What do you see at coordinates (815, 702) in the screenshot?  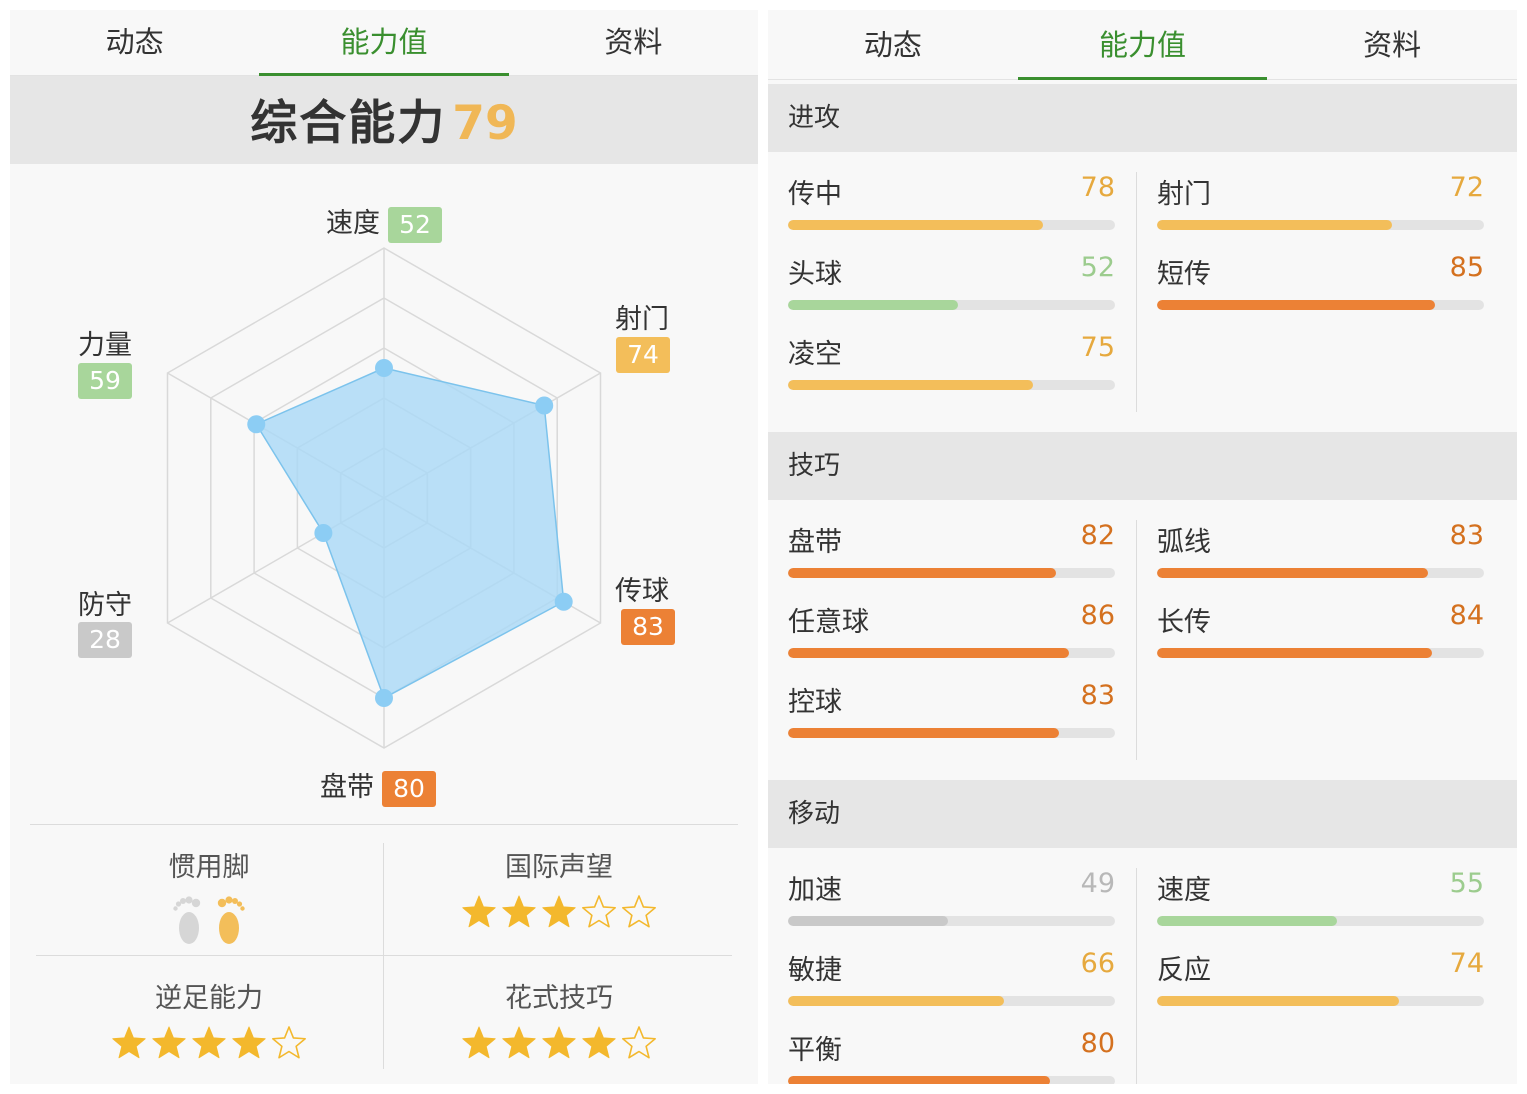 I see `stat-name: 控球` at bounding box center [815, 702].